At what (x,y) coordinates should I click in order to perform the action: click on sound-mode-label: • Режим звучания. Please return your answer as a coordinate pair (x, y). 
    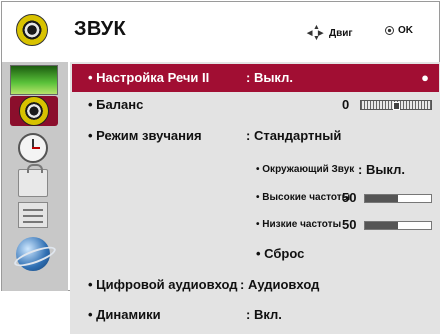
    Looking at the image, I should click on (145, 135).